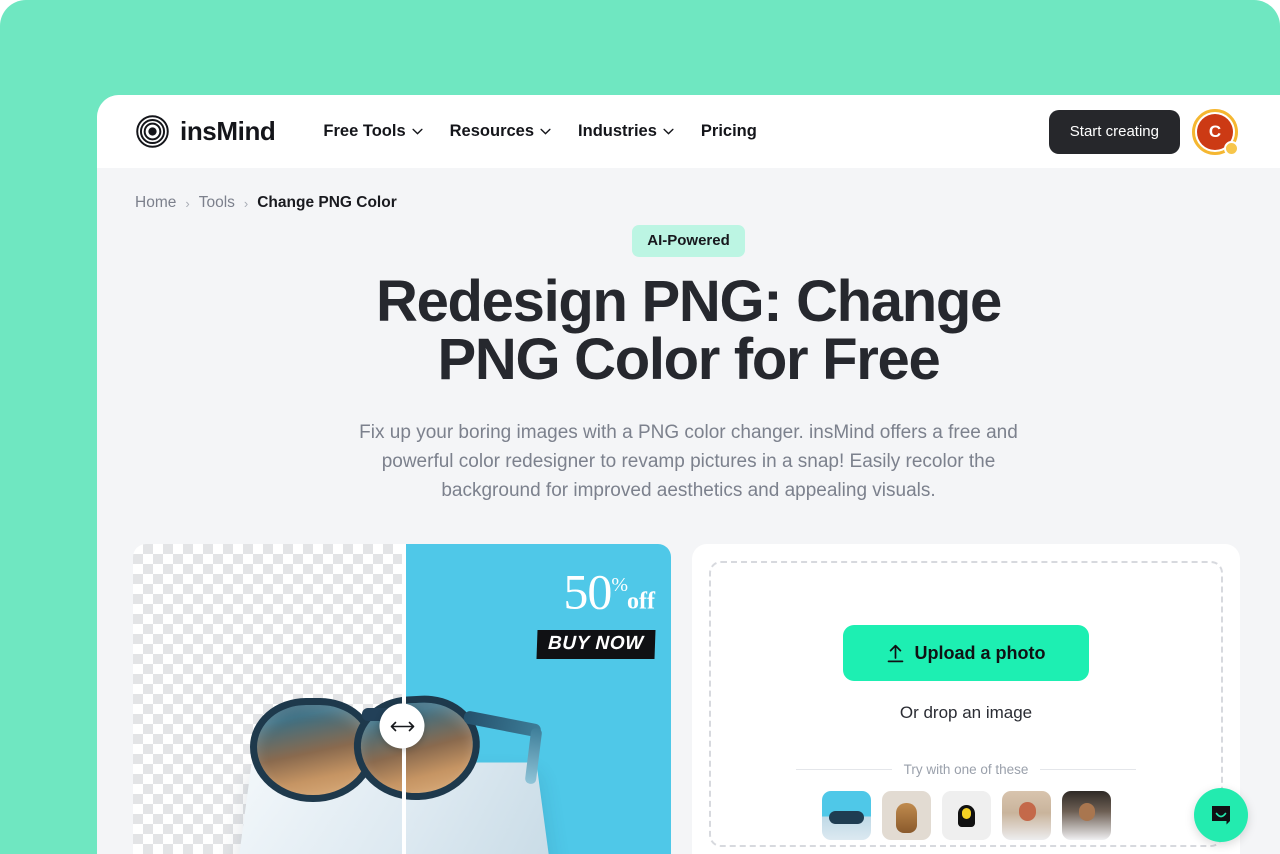 The width and height of the screenshot is (1280, 854). I want to click on nav-label: Pricing, so click(728, 131).